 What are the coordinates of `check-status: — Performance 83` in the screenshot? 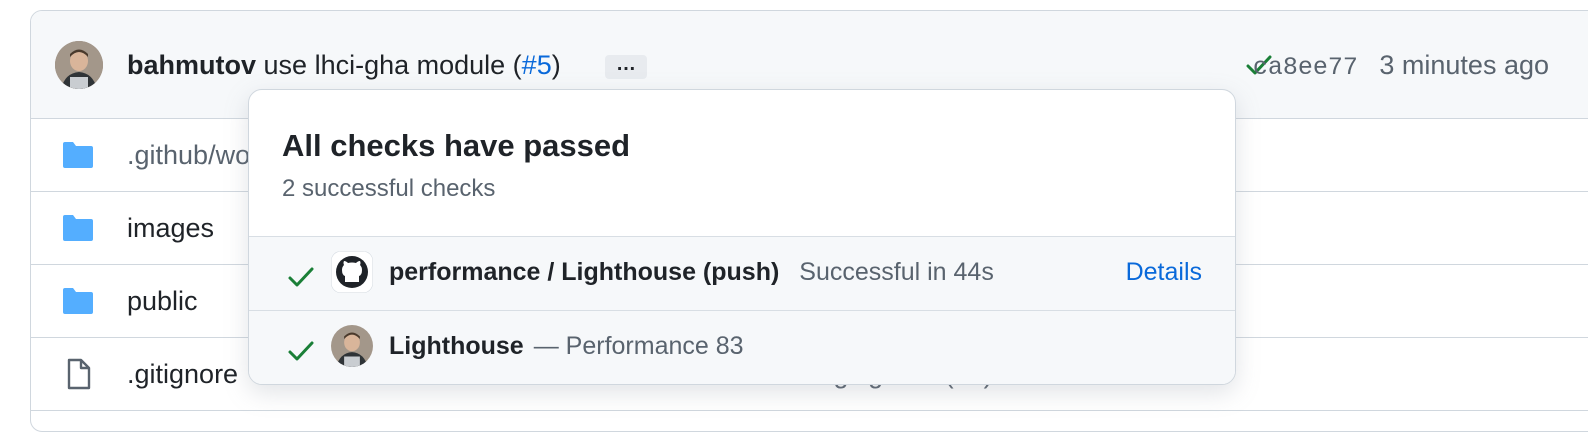 It's located at (638, 346).